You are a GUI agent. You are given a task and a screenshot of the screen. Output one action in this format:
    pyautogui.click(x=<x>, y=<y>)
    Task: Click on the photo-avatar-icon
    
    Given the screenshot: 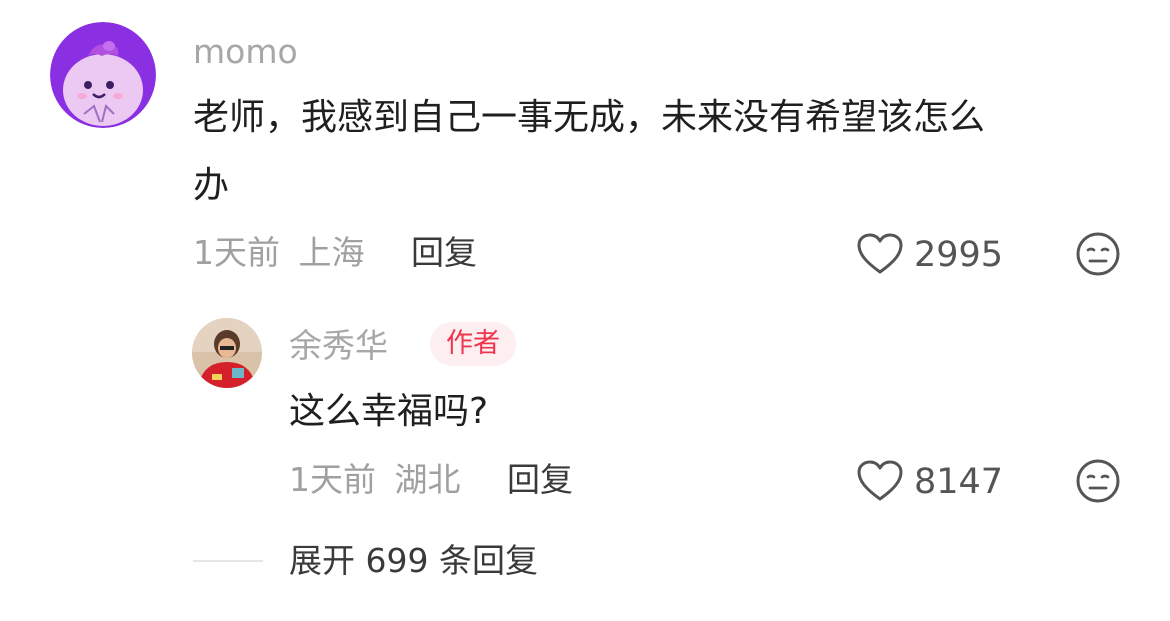 What is the action you would take?
    pyautogui.click(x=227, y=353)
    